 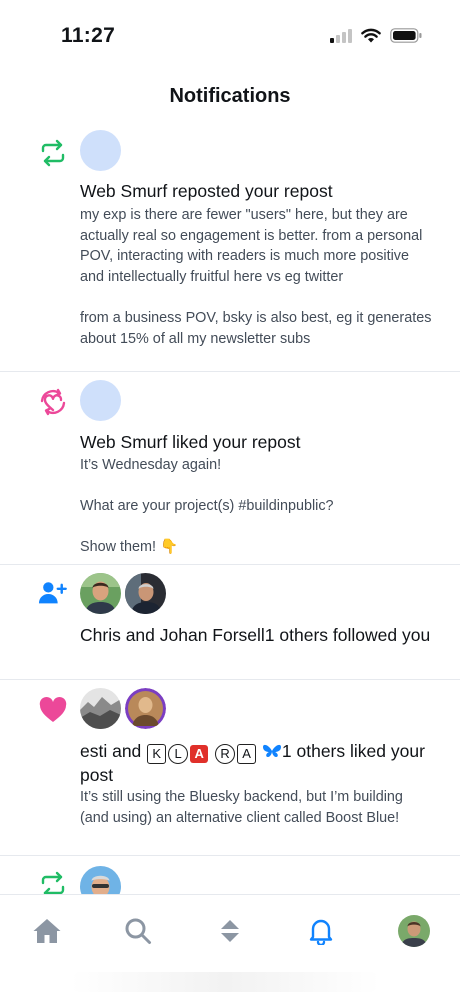 What do you see at coordinates (157, 754) in the screenshot?
I see `letter-k: K` at bounding box center [157, 754].